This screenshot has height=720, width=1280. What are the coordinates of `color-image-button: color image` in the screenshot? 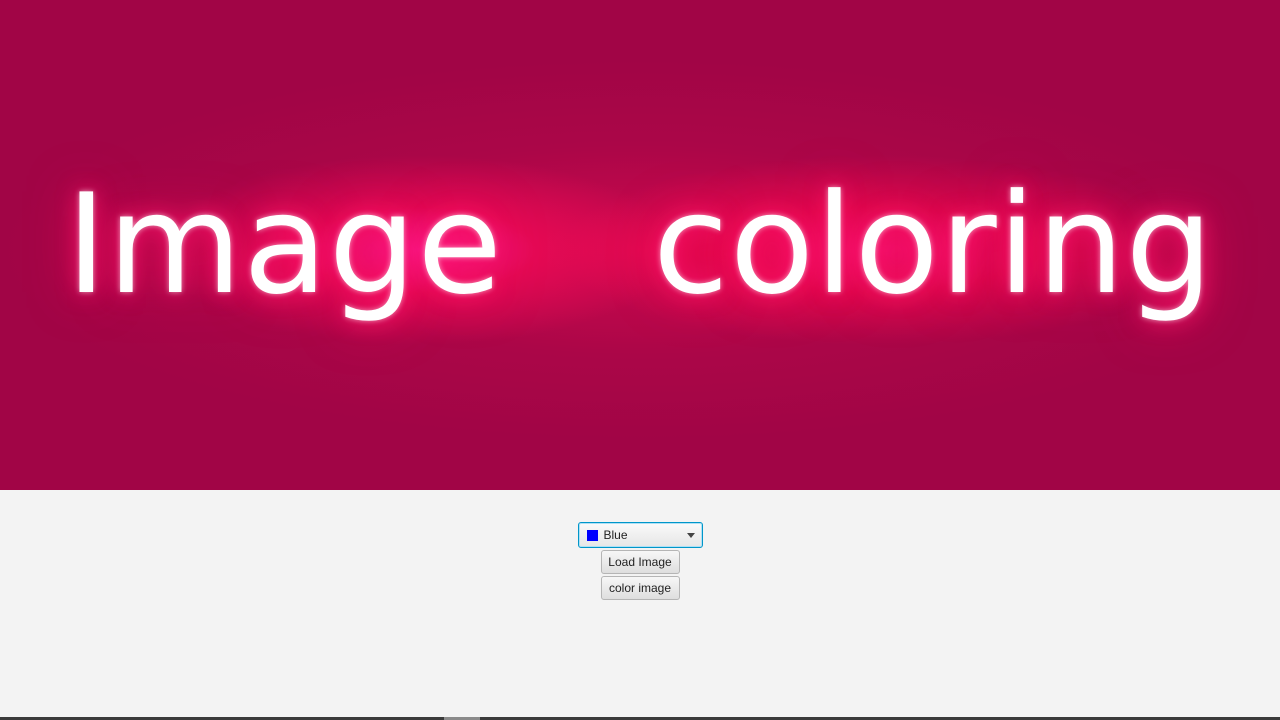 It's located at (640, 588).